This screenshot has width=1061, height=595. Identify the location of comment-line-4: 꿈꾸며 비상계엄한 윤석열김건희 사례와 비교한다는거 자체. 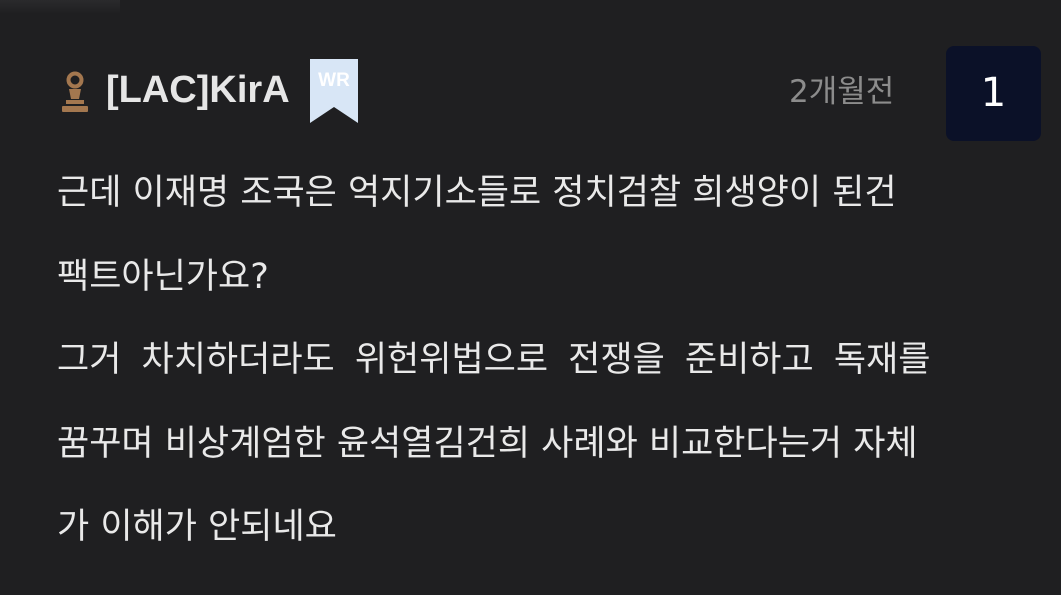
(487, 444).